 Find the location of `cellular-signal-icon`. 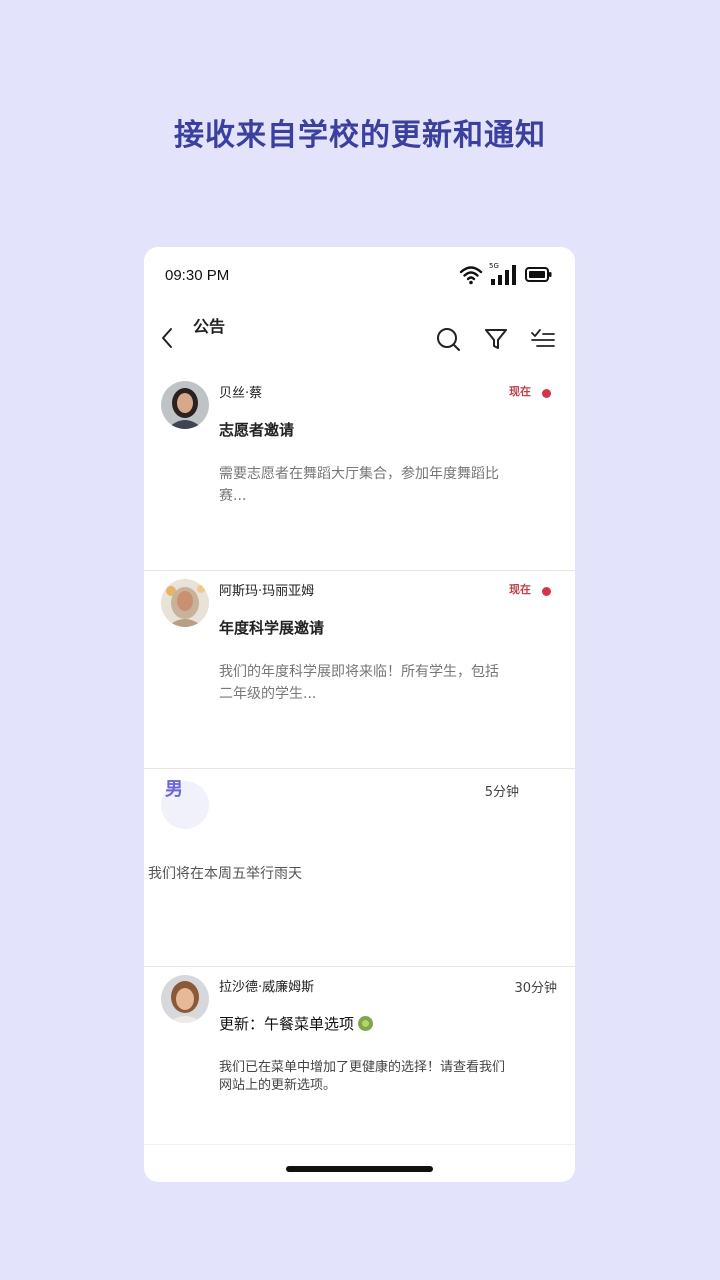

cellular-signal-icon is located at coordinates (503, 275).